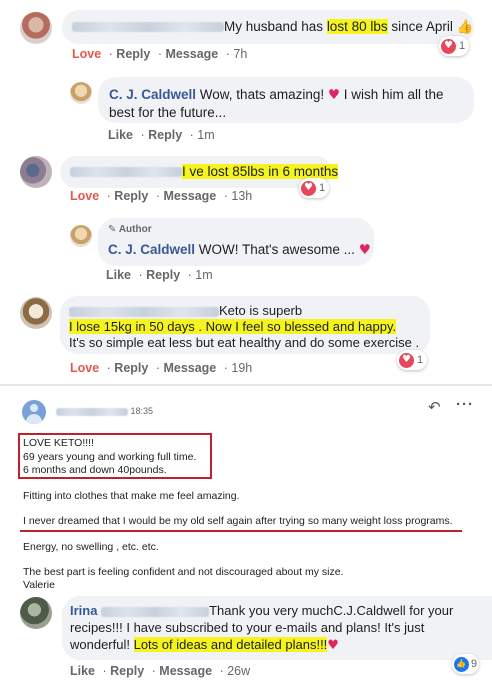 This screenshot has width=492, height=692. Describe the element at coordinates (112, 229) in the screenshot. I see `pencil-icon: ✎` at that location.